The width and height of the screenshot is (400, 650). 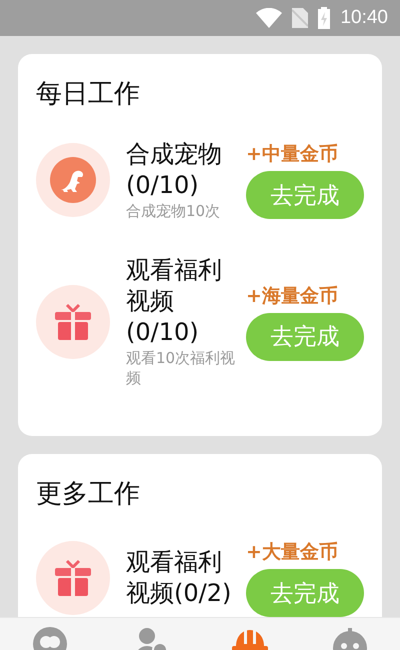 What do you see at coordinates (181, 368) in the screenshot?
I see `task-description: 观看10次福利视频` at bounding box center [181, 368].